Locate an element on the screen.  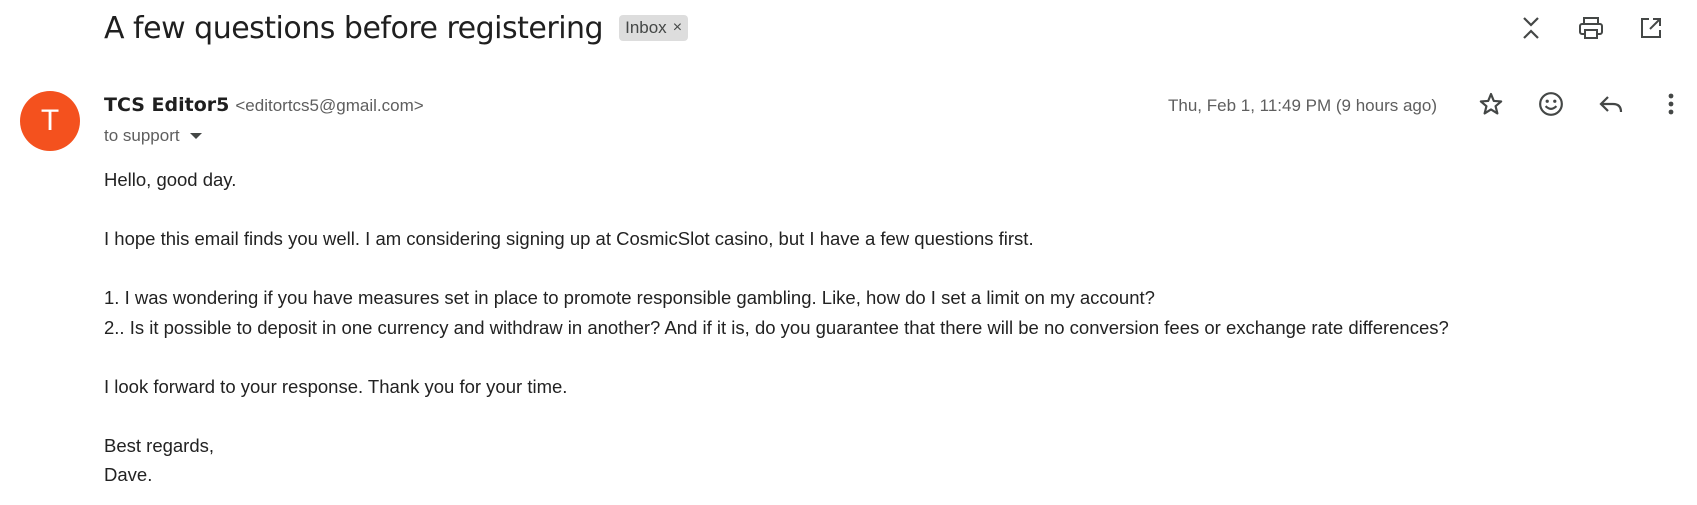
recipient-details-toggle: to support is located at coordinates (153, 136).